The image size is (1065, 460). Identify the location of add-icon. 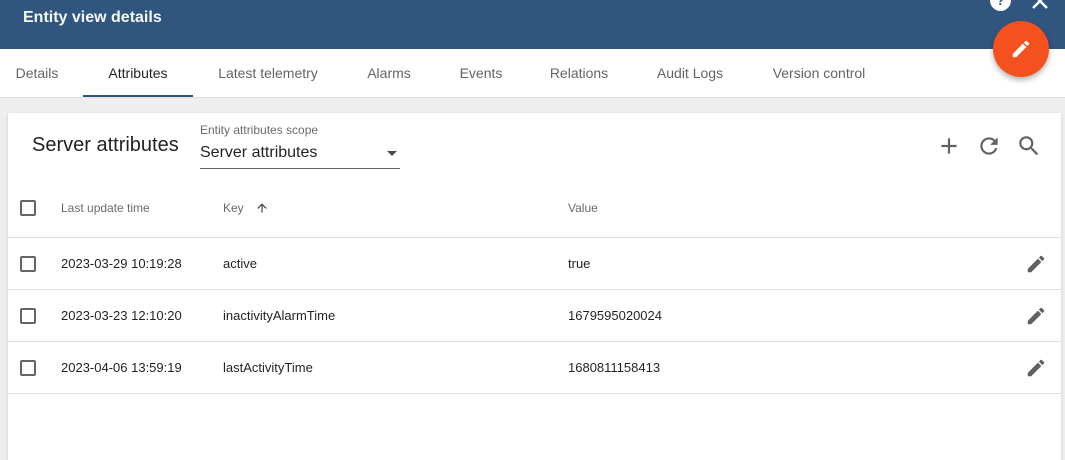
(949, 146).